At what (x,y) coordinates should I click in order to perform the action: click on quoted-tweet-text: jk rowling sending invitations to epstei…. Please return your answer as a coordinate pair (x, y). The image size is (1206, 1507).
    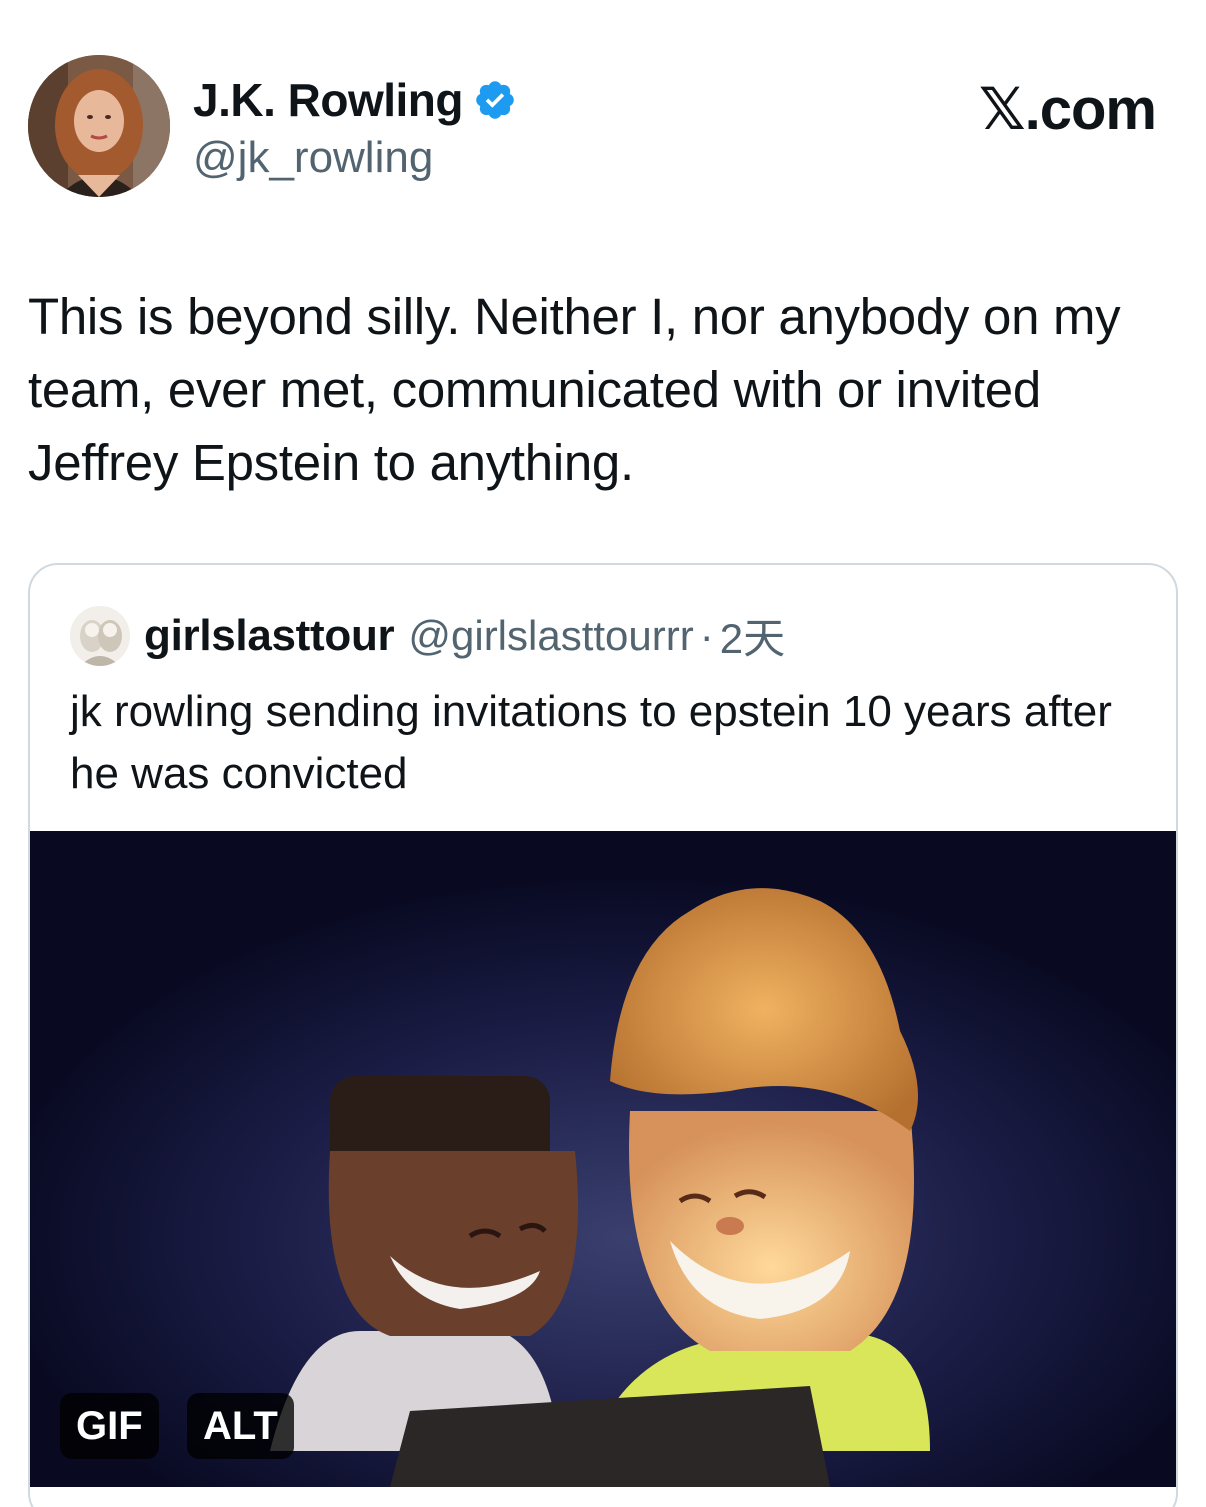
    Looking at the image, I should click on (591, 742).